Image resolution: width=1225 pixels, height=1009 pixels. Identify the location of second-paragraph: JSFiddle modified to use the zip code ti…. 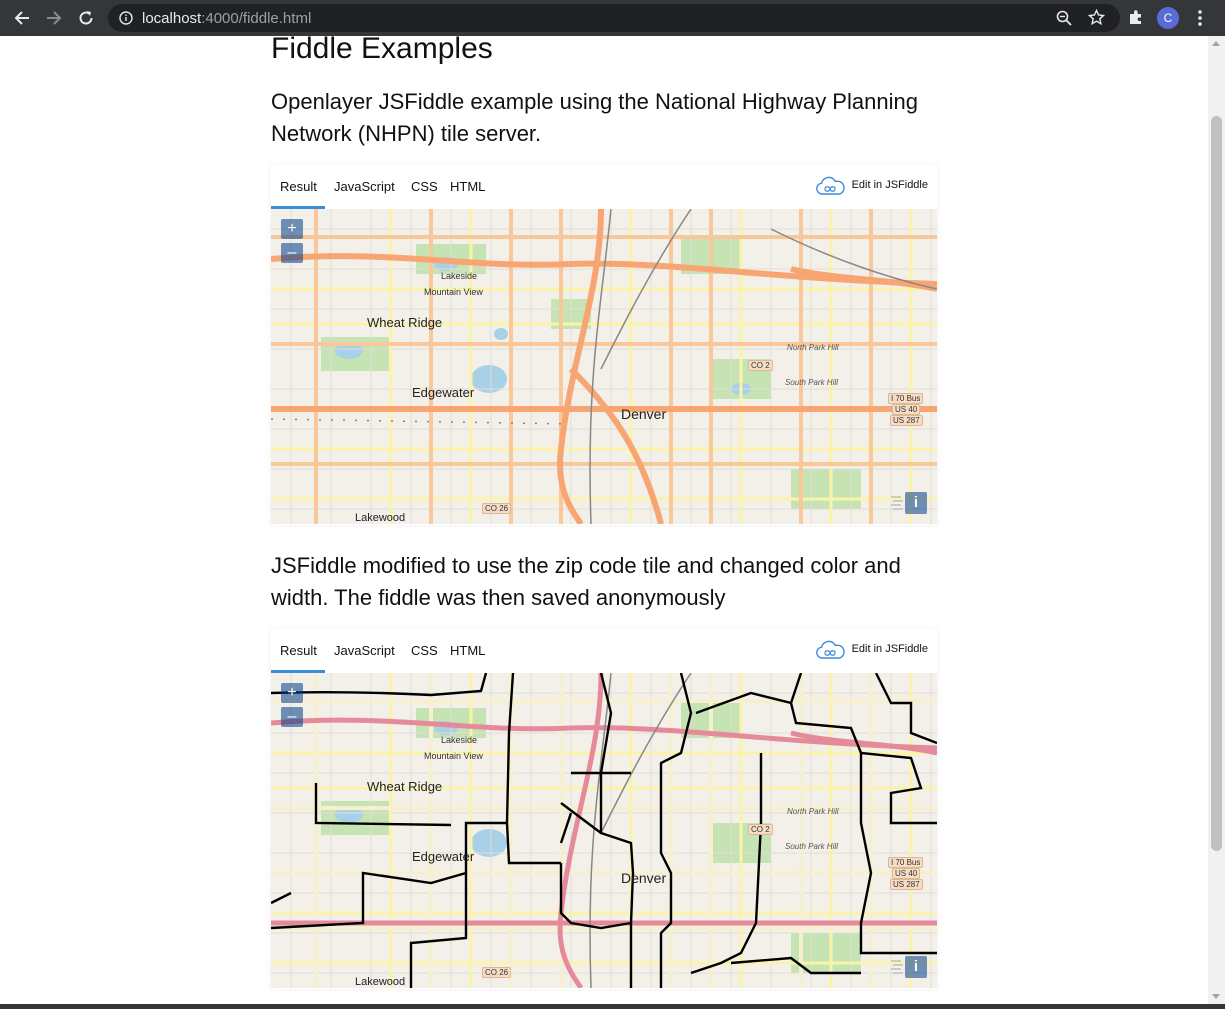
(586, 581).